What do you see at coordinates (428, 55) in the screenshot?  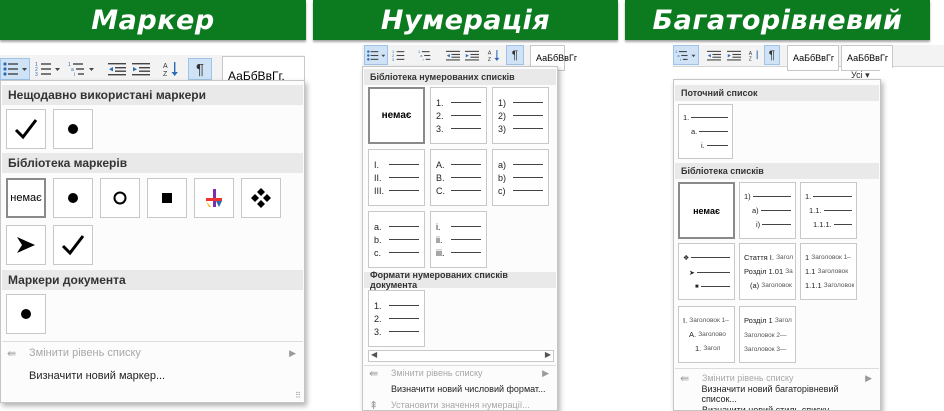 I see `multilevel-button-2: 1ai` at bounding box center [428, 55].